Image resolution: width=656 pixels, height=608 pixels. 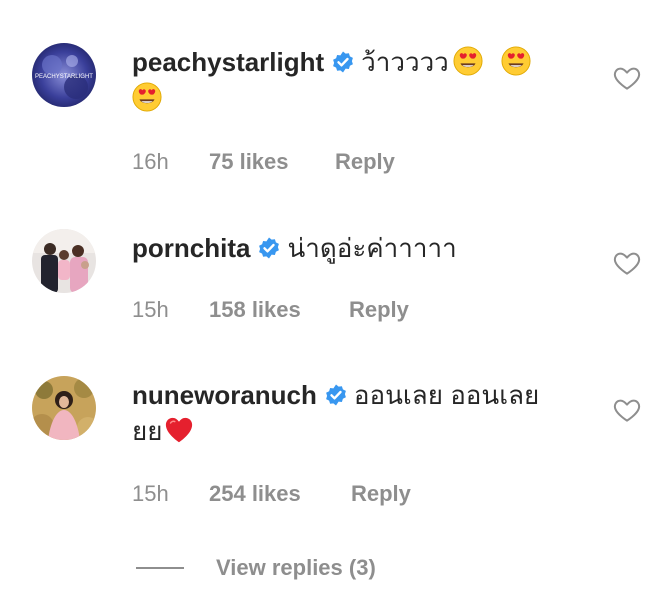 I want to click on username: pornchita, so click(x=191, y=248).